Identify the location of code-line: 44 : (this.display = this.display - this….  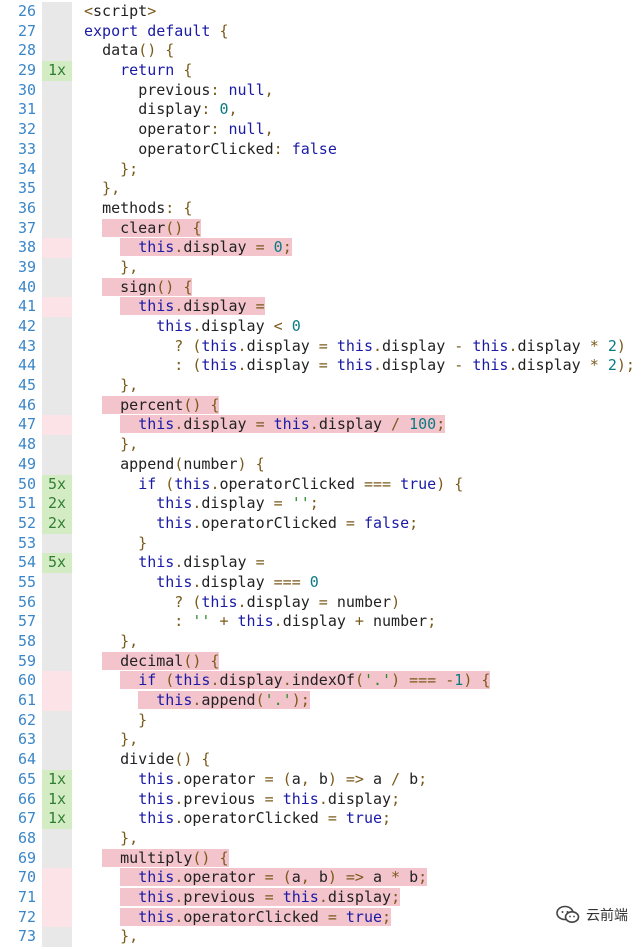
(322, 366).